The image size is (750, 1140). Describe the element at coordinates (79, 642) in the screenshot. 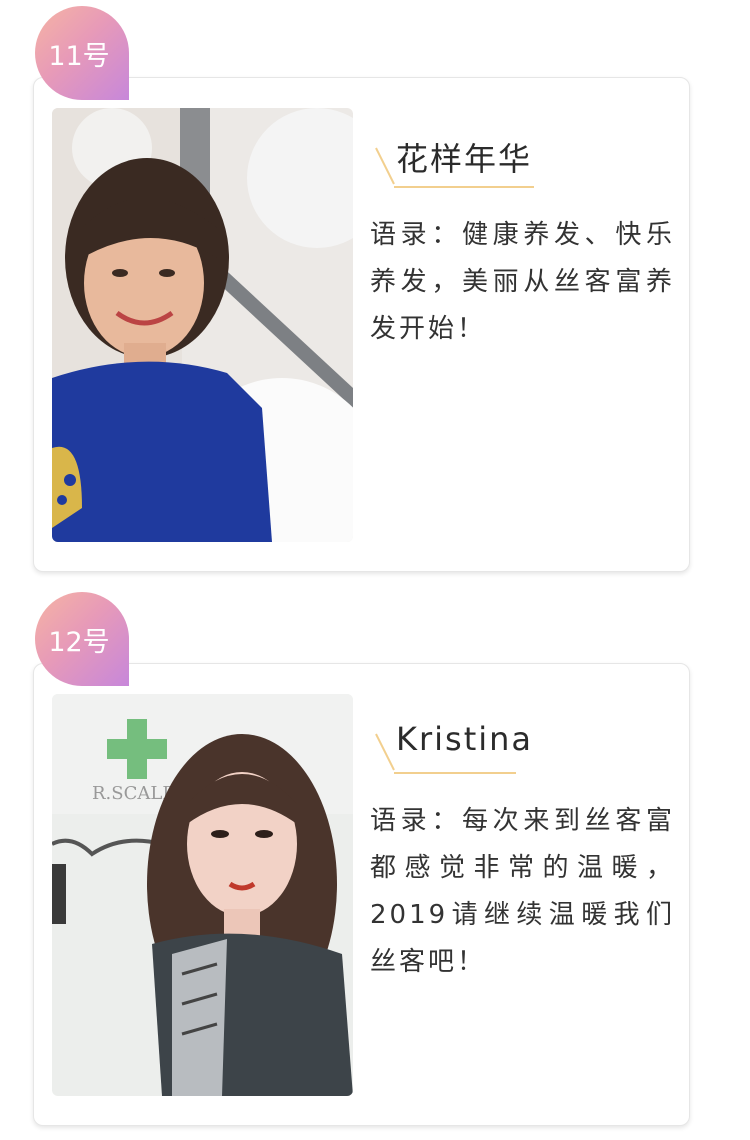

I see `badge-label: 12号` at that location.